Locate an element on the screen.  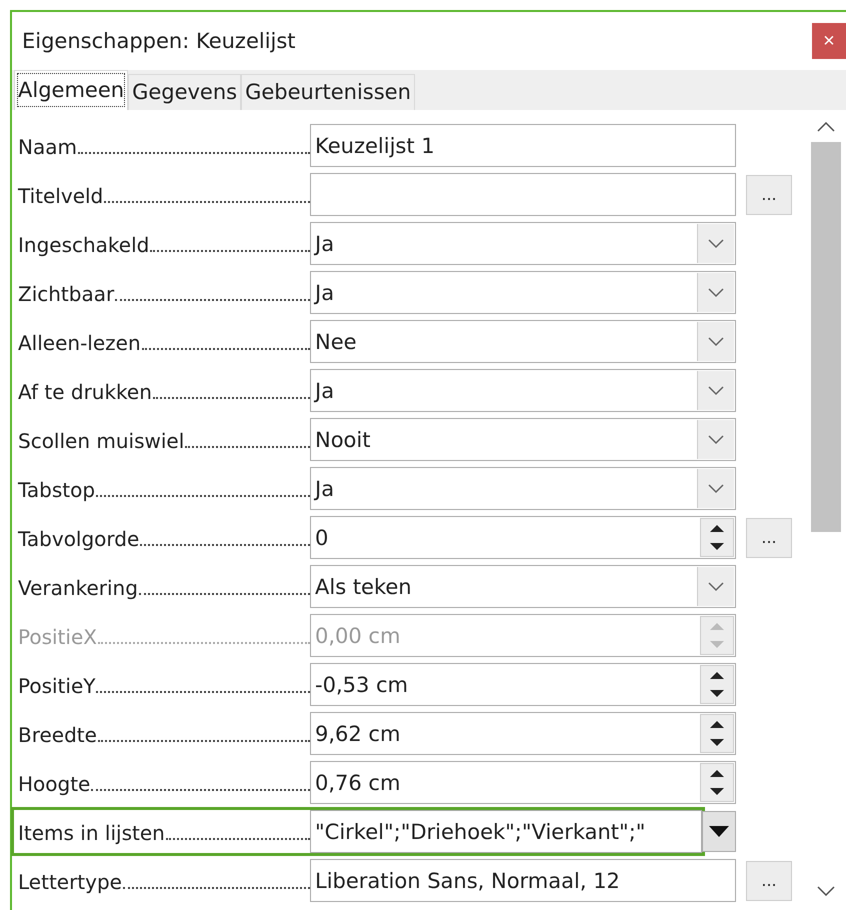
window-title: Eigenschappen: Keuzelijst is located at coordinates (158, 41).